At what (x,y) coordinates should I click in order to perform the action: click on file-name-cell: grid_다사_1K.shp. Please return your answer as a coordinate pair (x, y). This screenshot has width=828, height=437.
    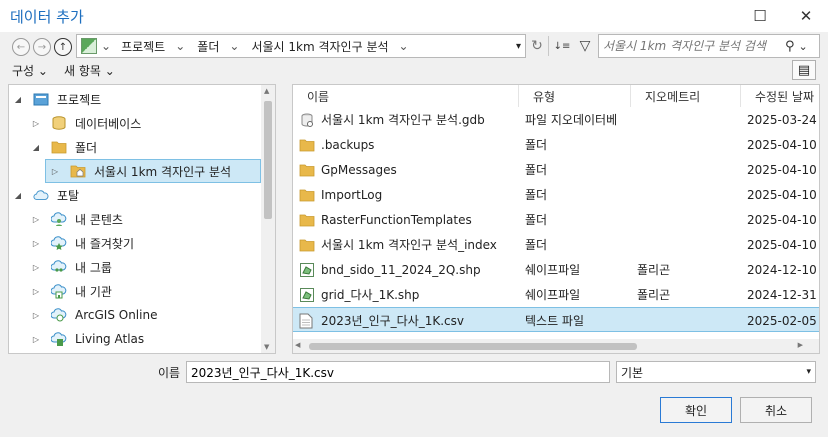
    Looking at the image, I should click on (370, 295).